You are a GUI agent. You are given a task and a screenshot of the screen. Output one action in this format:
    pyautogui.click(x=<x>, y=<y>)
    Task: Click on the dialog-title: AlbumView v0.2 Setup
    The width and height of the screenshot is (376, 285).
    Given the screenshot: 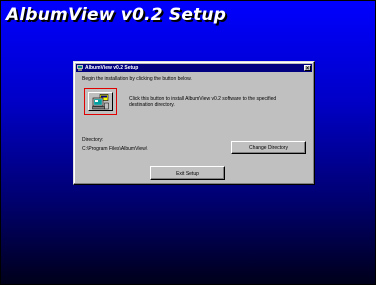 What is the action you would take?
    pyautogui.click(x=112, y=68)
    